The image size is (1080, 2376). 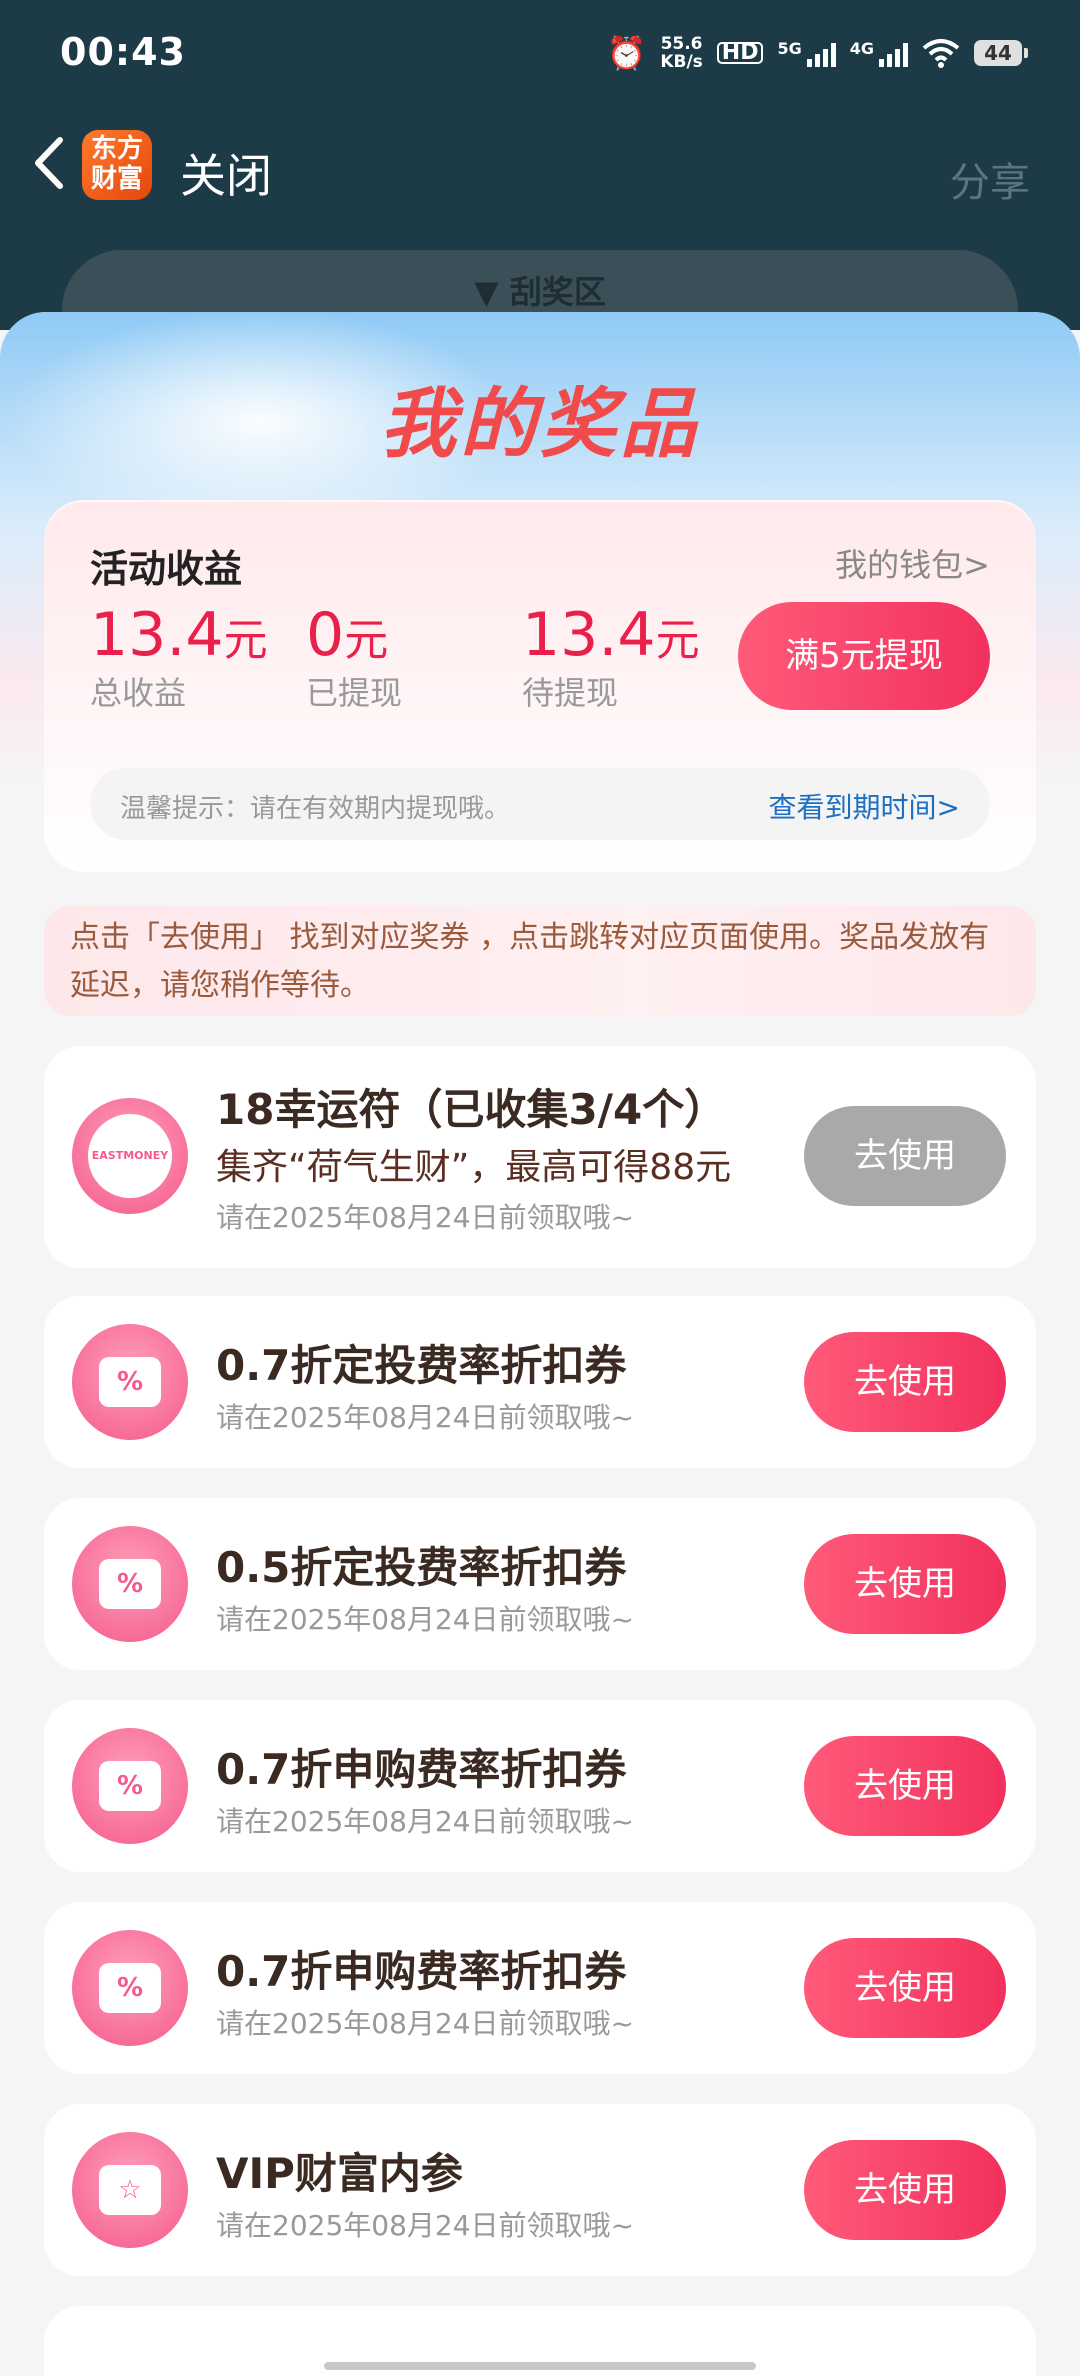 What do you see at coordinates (589, 635) in the screenshot?
I see `pending-value: 13.4` at bounding box center [589, 635].